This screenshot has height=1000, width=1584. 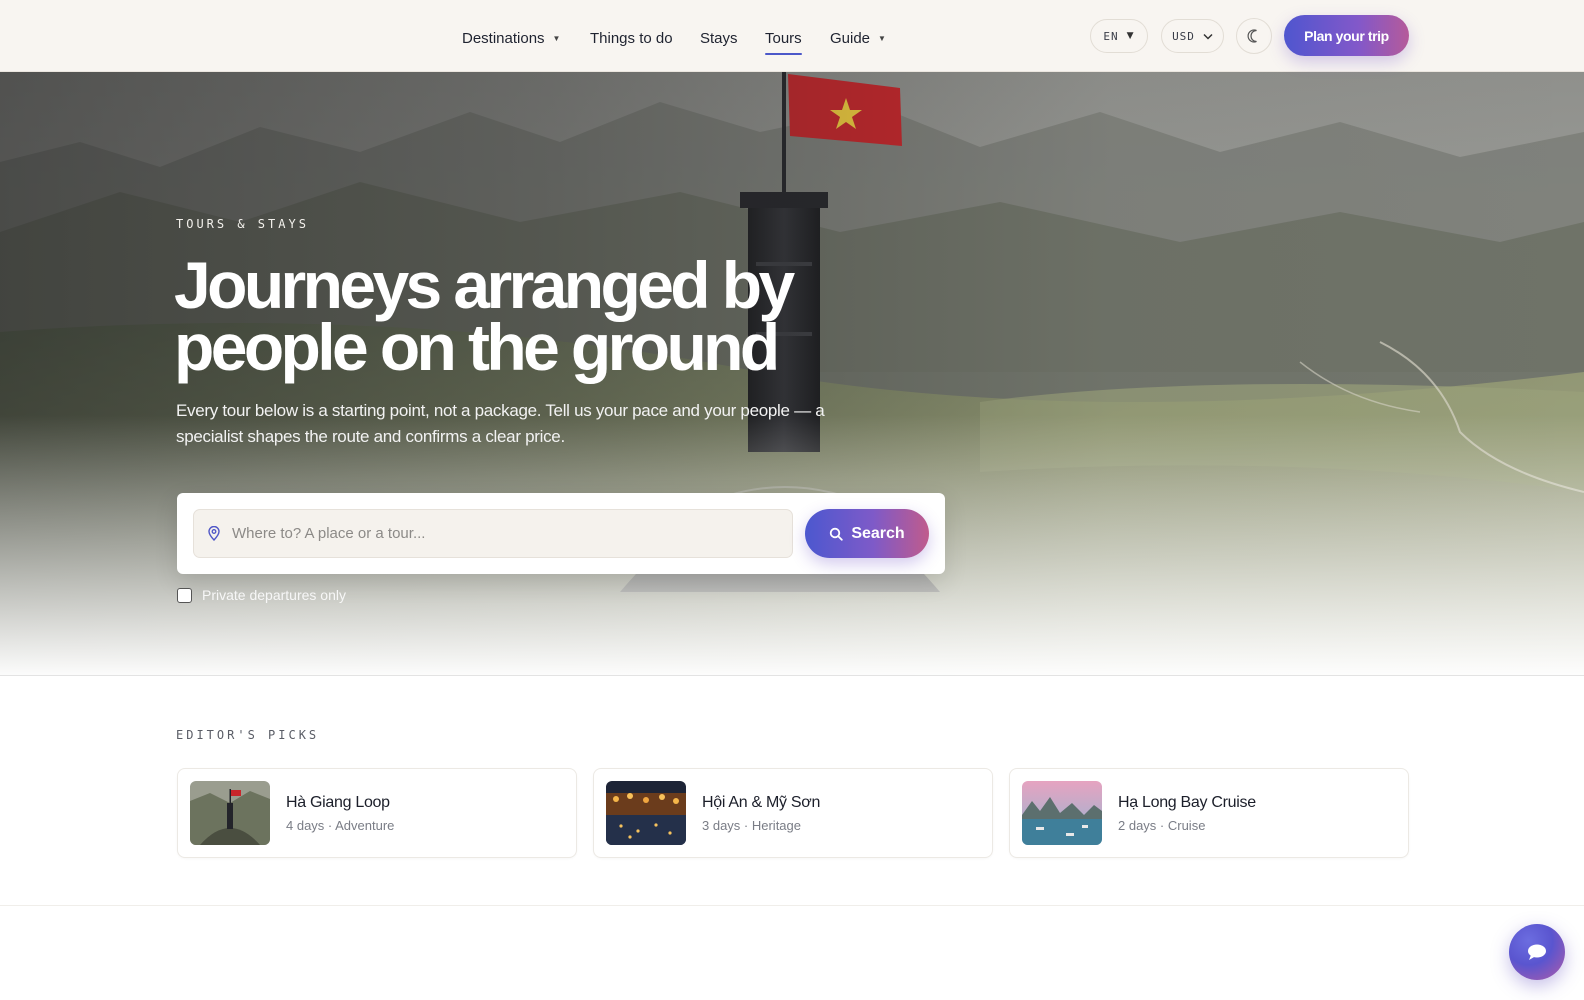 I want to click on pick-text: Hà Giang Loop 4 days · Adventure, so click(x=340, y=813).